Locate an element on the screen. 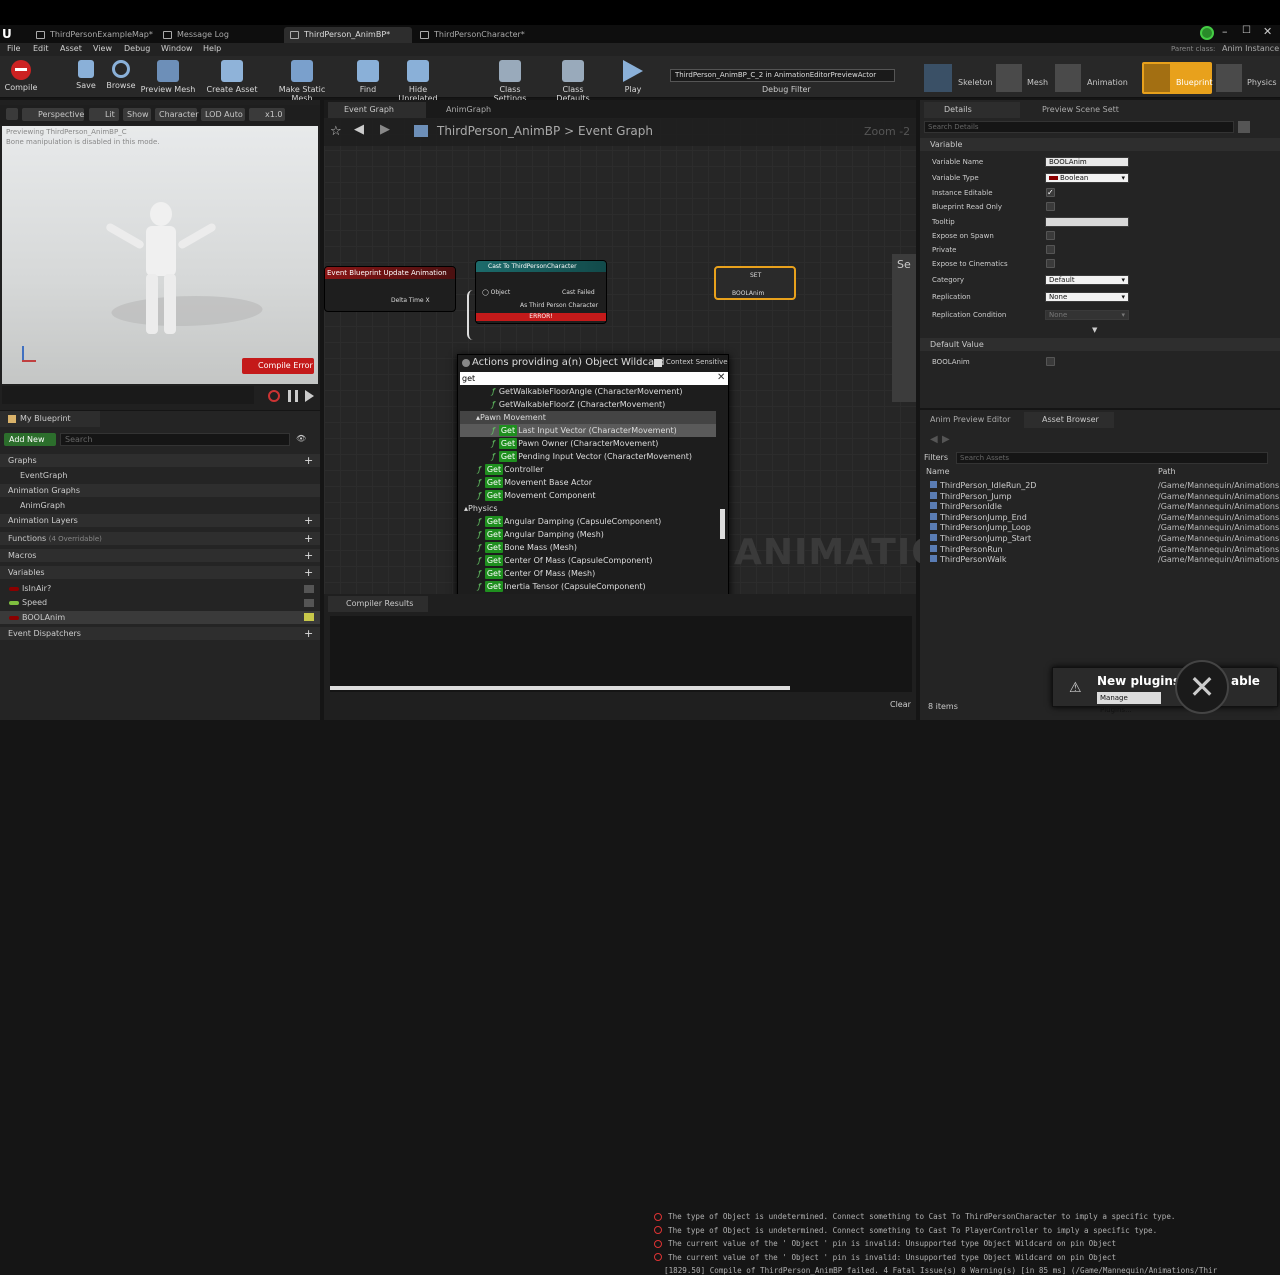  log-scrollbar is located at coordinates (560, 688).